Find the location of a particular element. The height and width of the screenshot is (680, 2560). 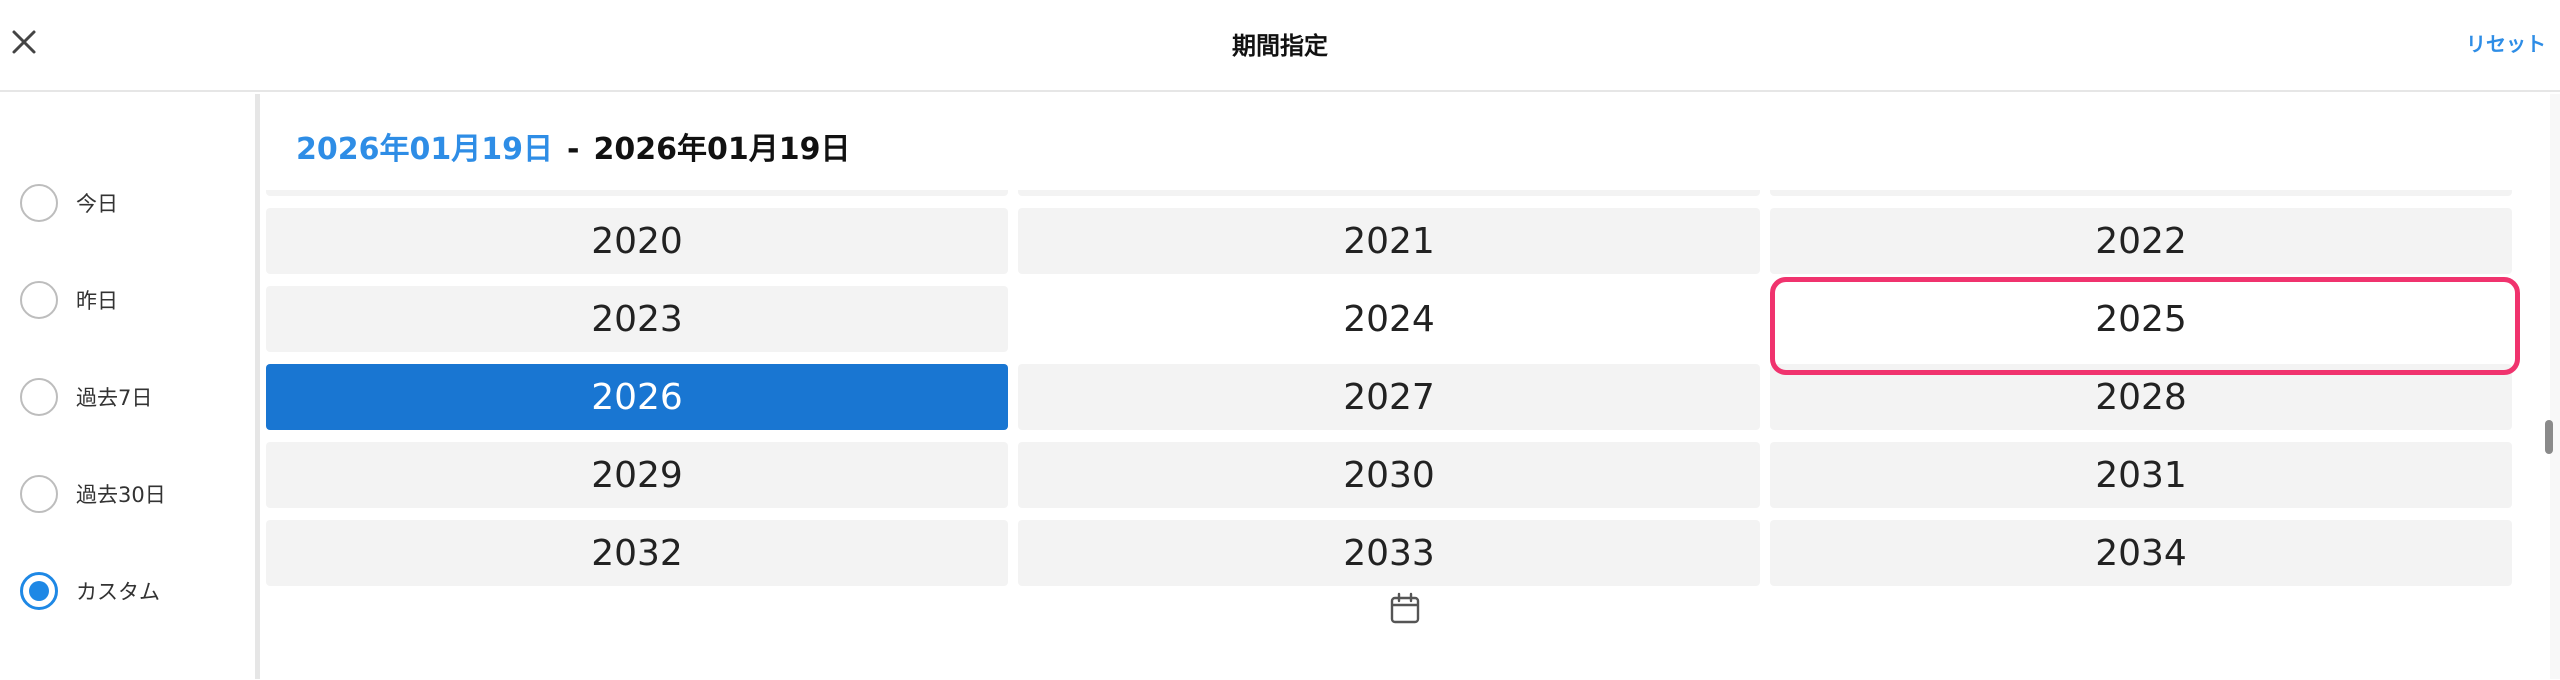

calendar-icon is located at coordinates (1405, 608).